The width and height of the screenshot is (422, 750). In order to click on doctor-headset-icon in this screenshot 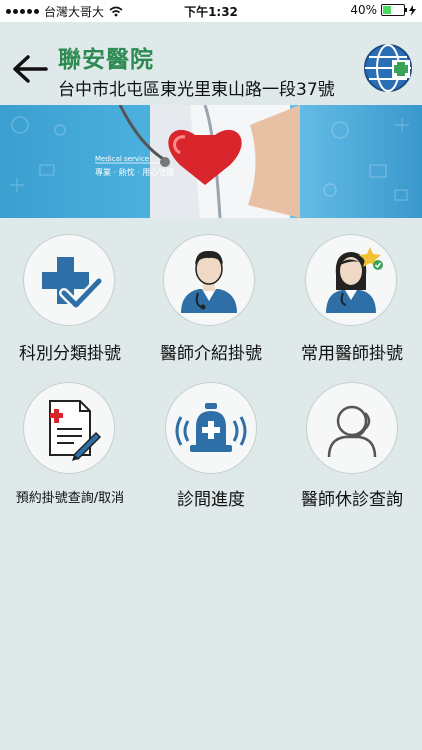, I will do `click(352, 431)`.